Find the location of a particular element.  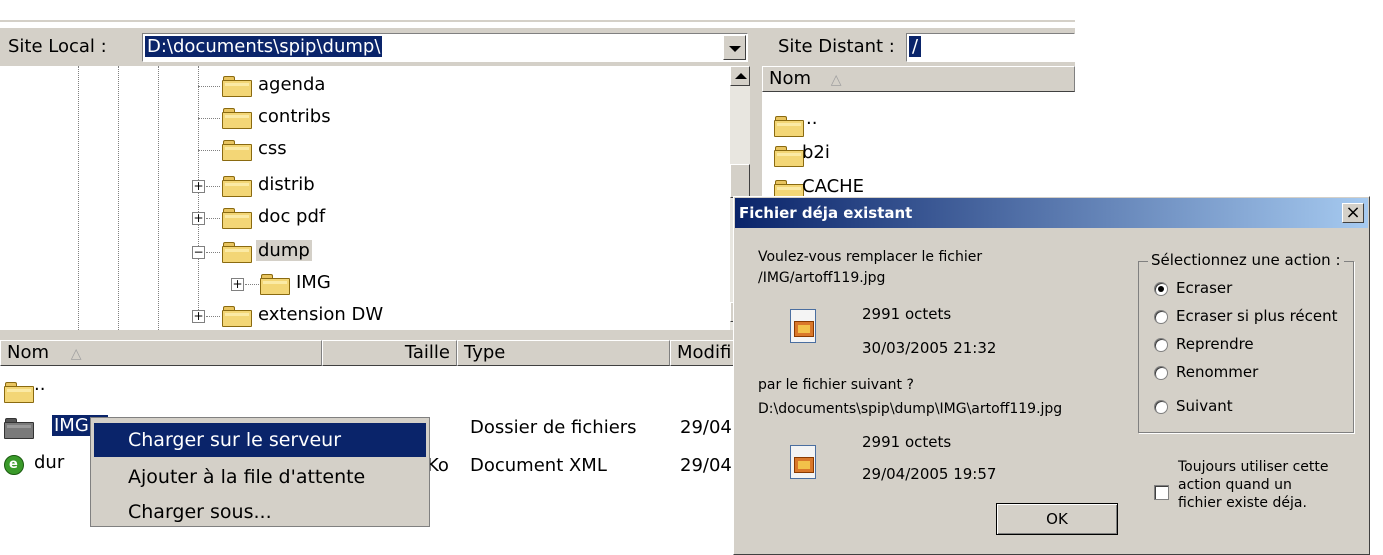

arrow-up-icon is located at coordinates (741, 76).